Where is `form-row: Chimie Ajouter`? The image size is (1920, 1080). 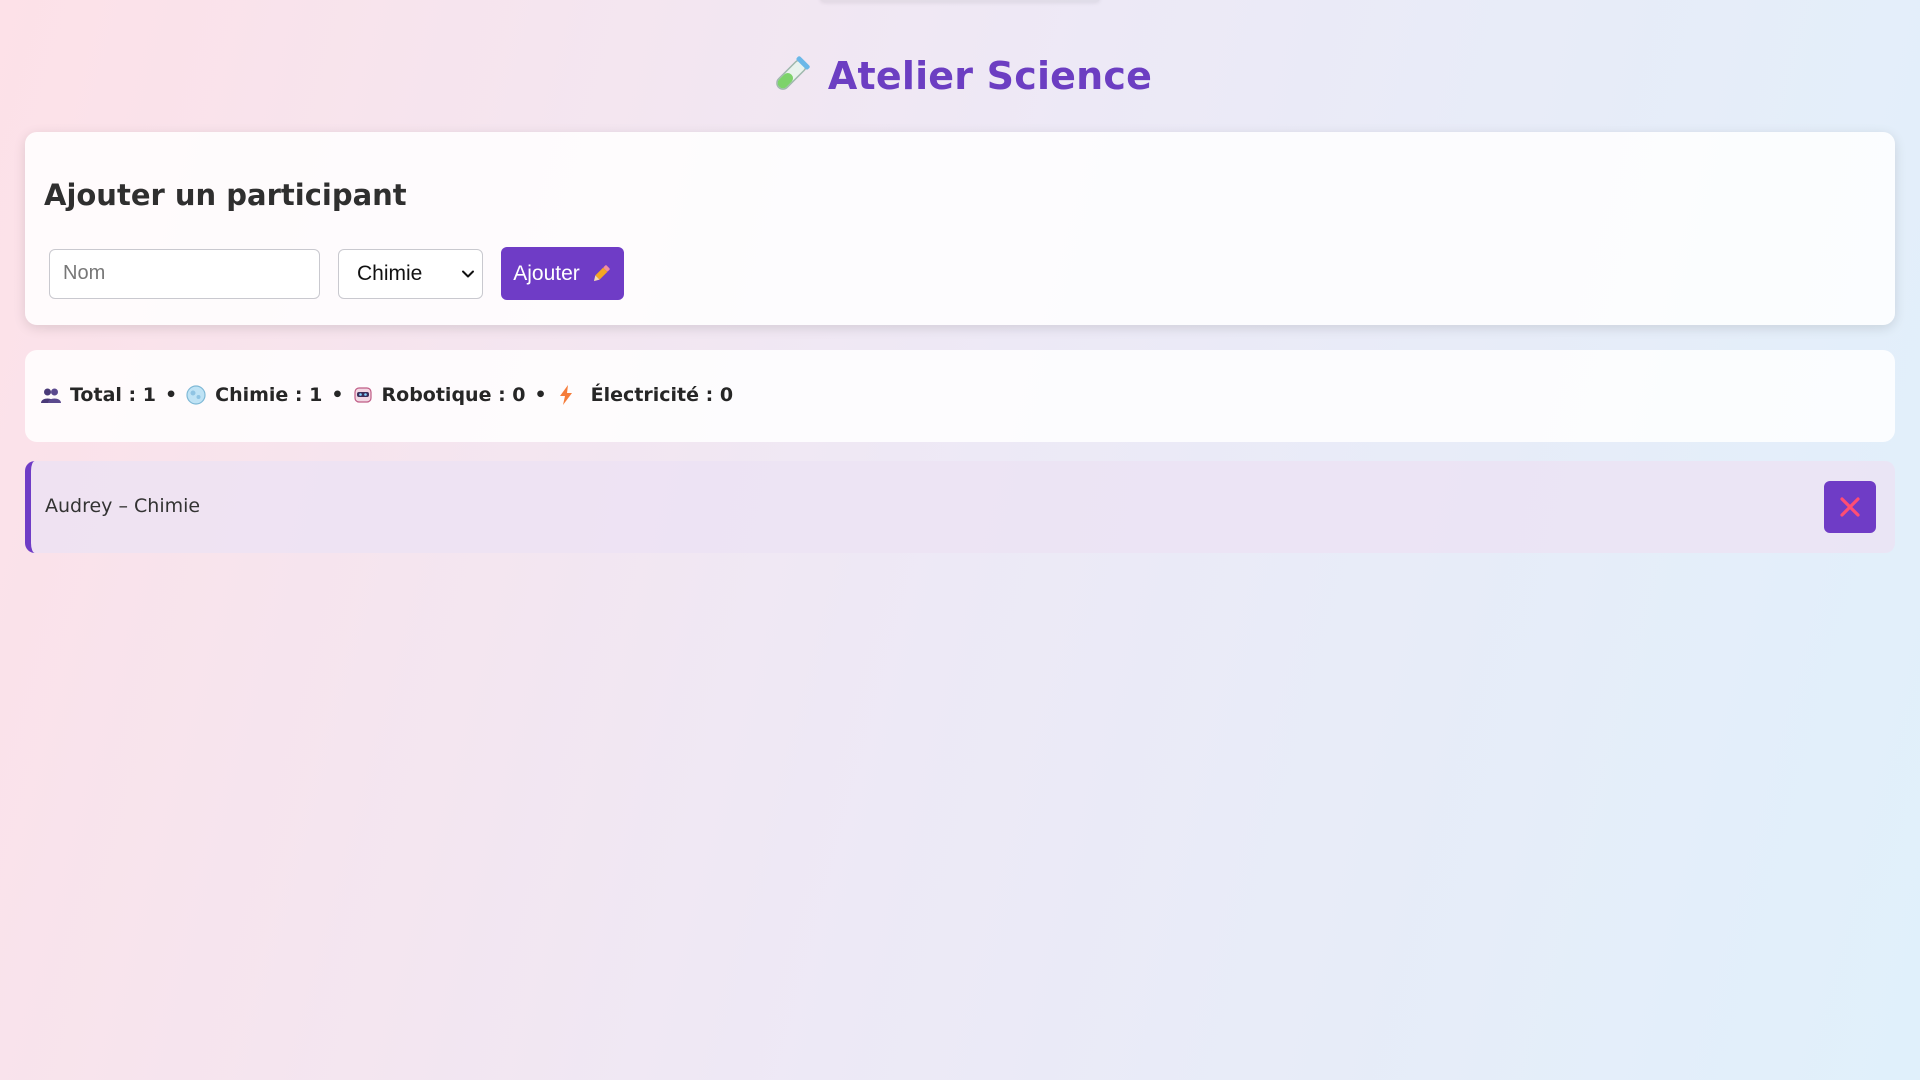
form-row: Chimie Ajouter is located at coordinates (336, 273).